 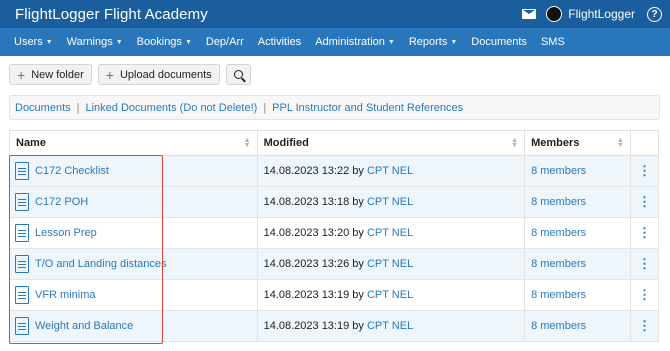 I want to click on search-button, so click(x=238, y=74).